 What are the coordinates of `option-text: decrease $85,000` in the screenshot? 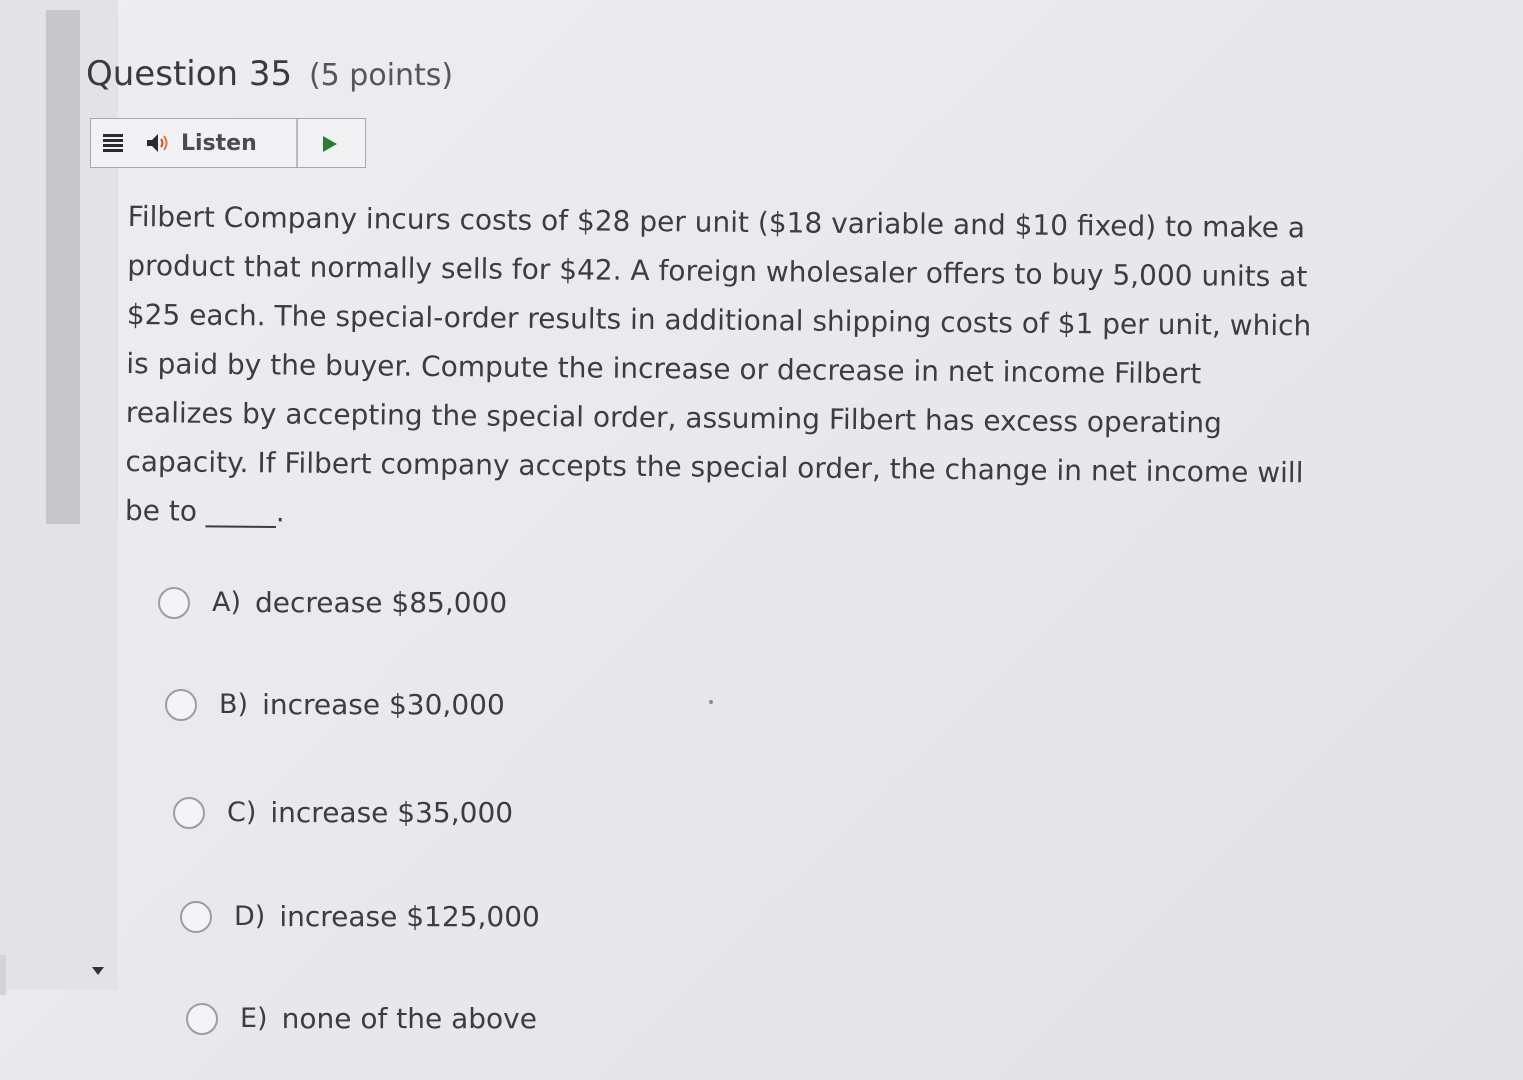 It's located at (381, 602).